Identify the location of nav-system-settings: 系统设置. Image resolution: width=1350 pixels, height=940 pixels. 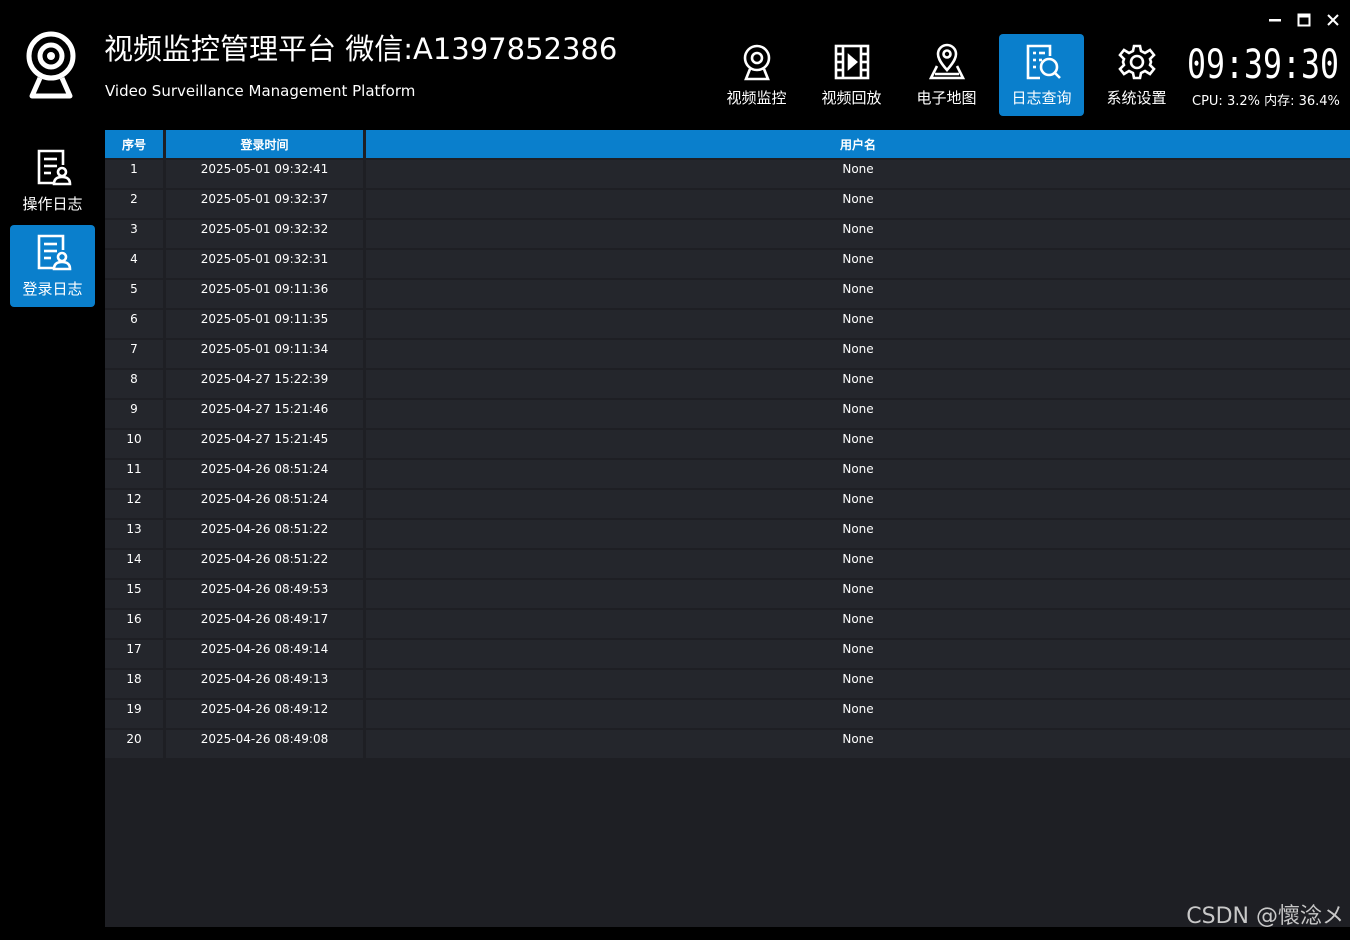
(1136, 75).